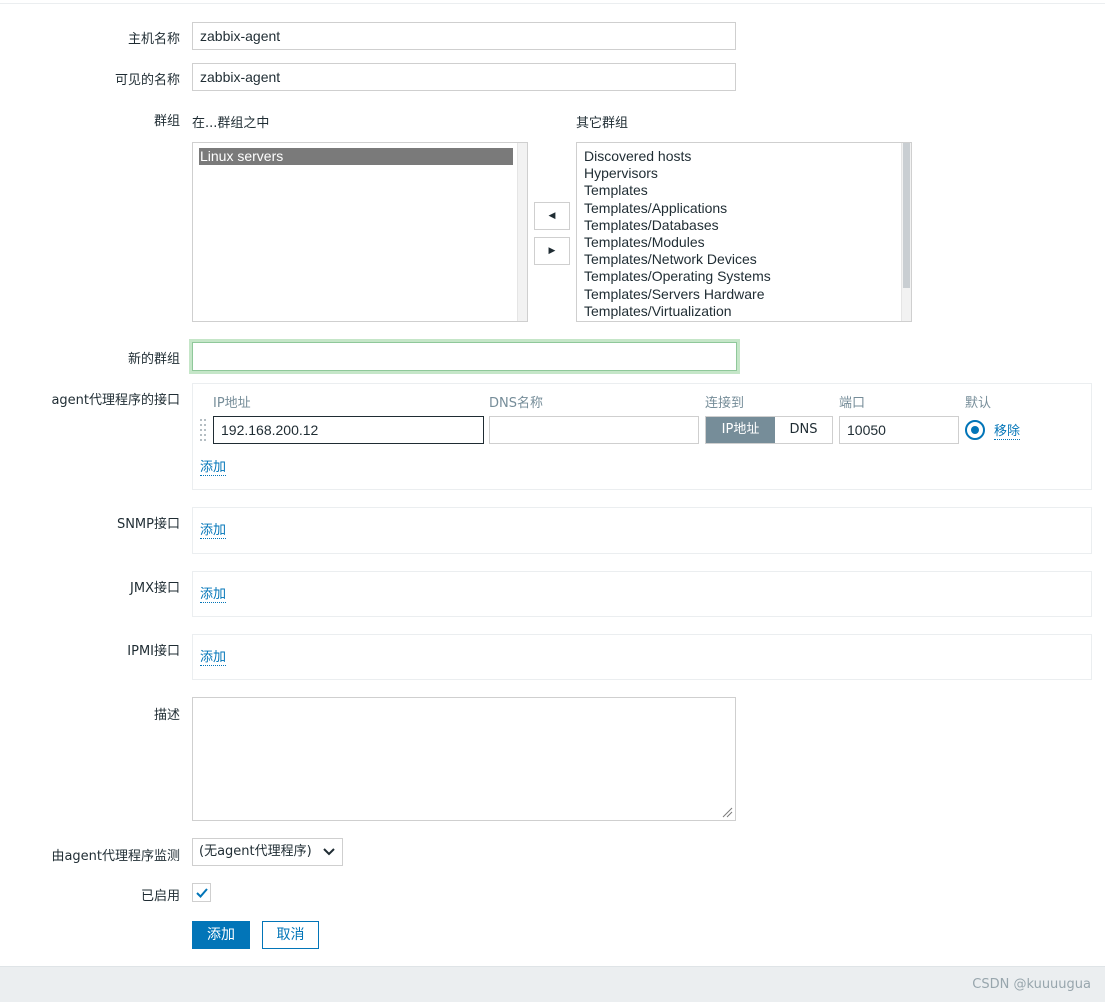  Describe the element at coordinates (1007, 432) in the screenshot. I see `remove-interface-link: 移除` at that location.